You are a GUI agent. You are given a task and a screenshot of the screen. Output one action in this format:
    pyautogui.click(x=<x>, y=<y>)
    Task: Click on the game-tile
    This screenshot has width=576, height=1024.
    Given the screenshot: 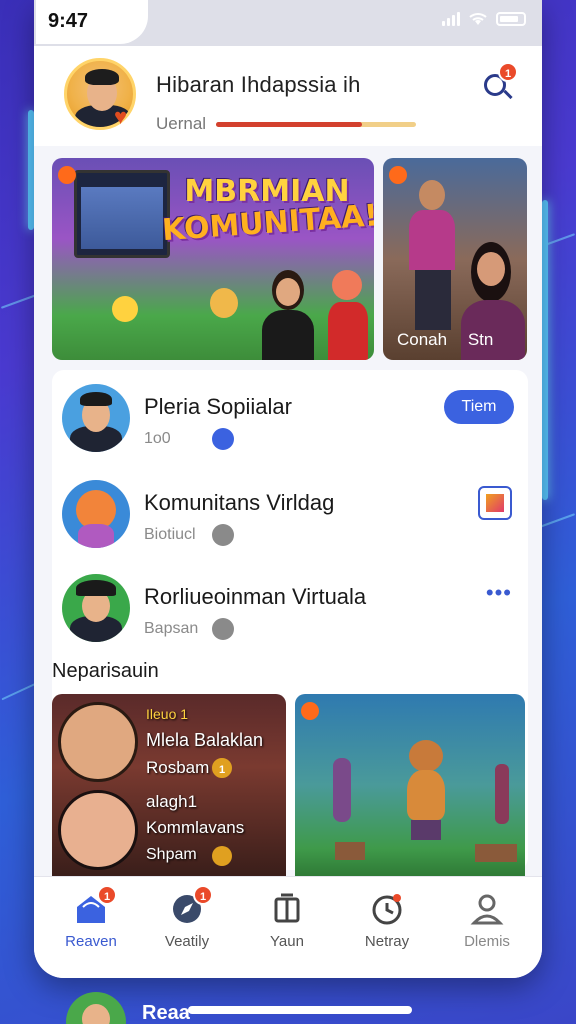 What is the action you would take?
    pyautogui.click(x=410, y=785)
    